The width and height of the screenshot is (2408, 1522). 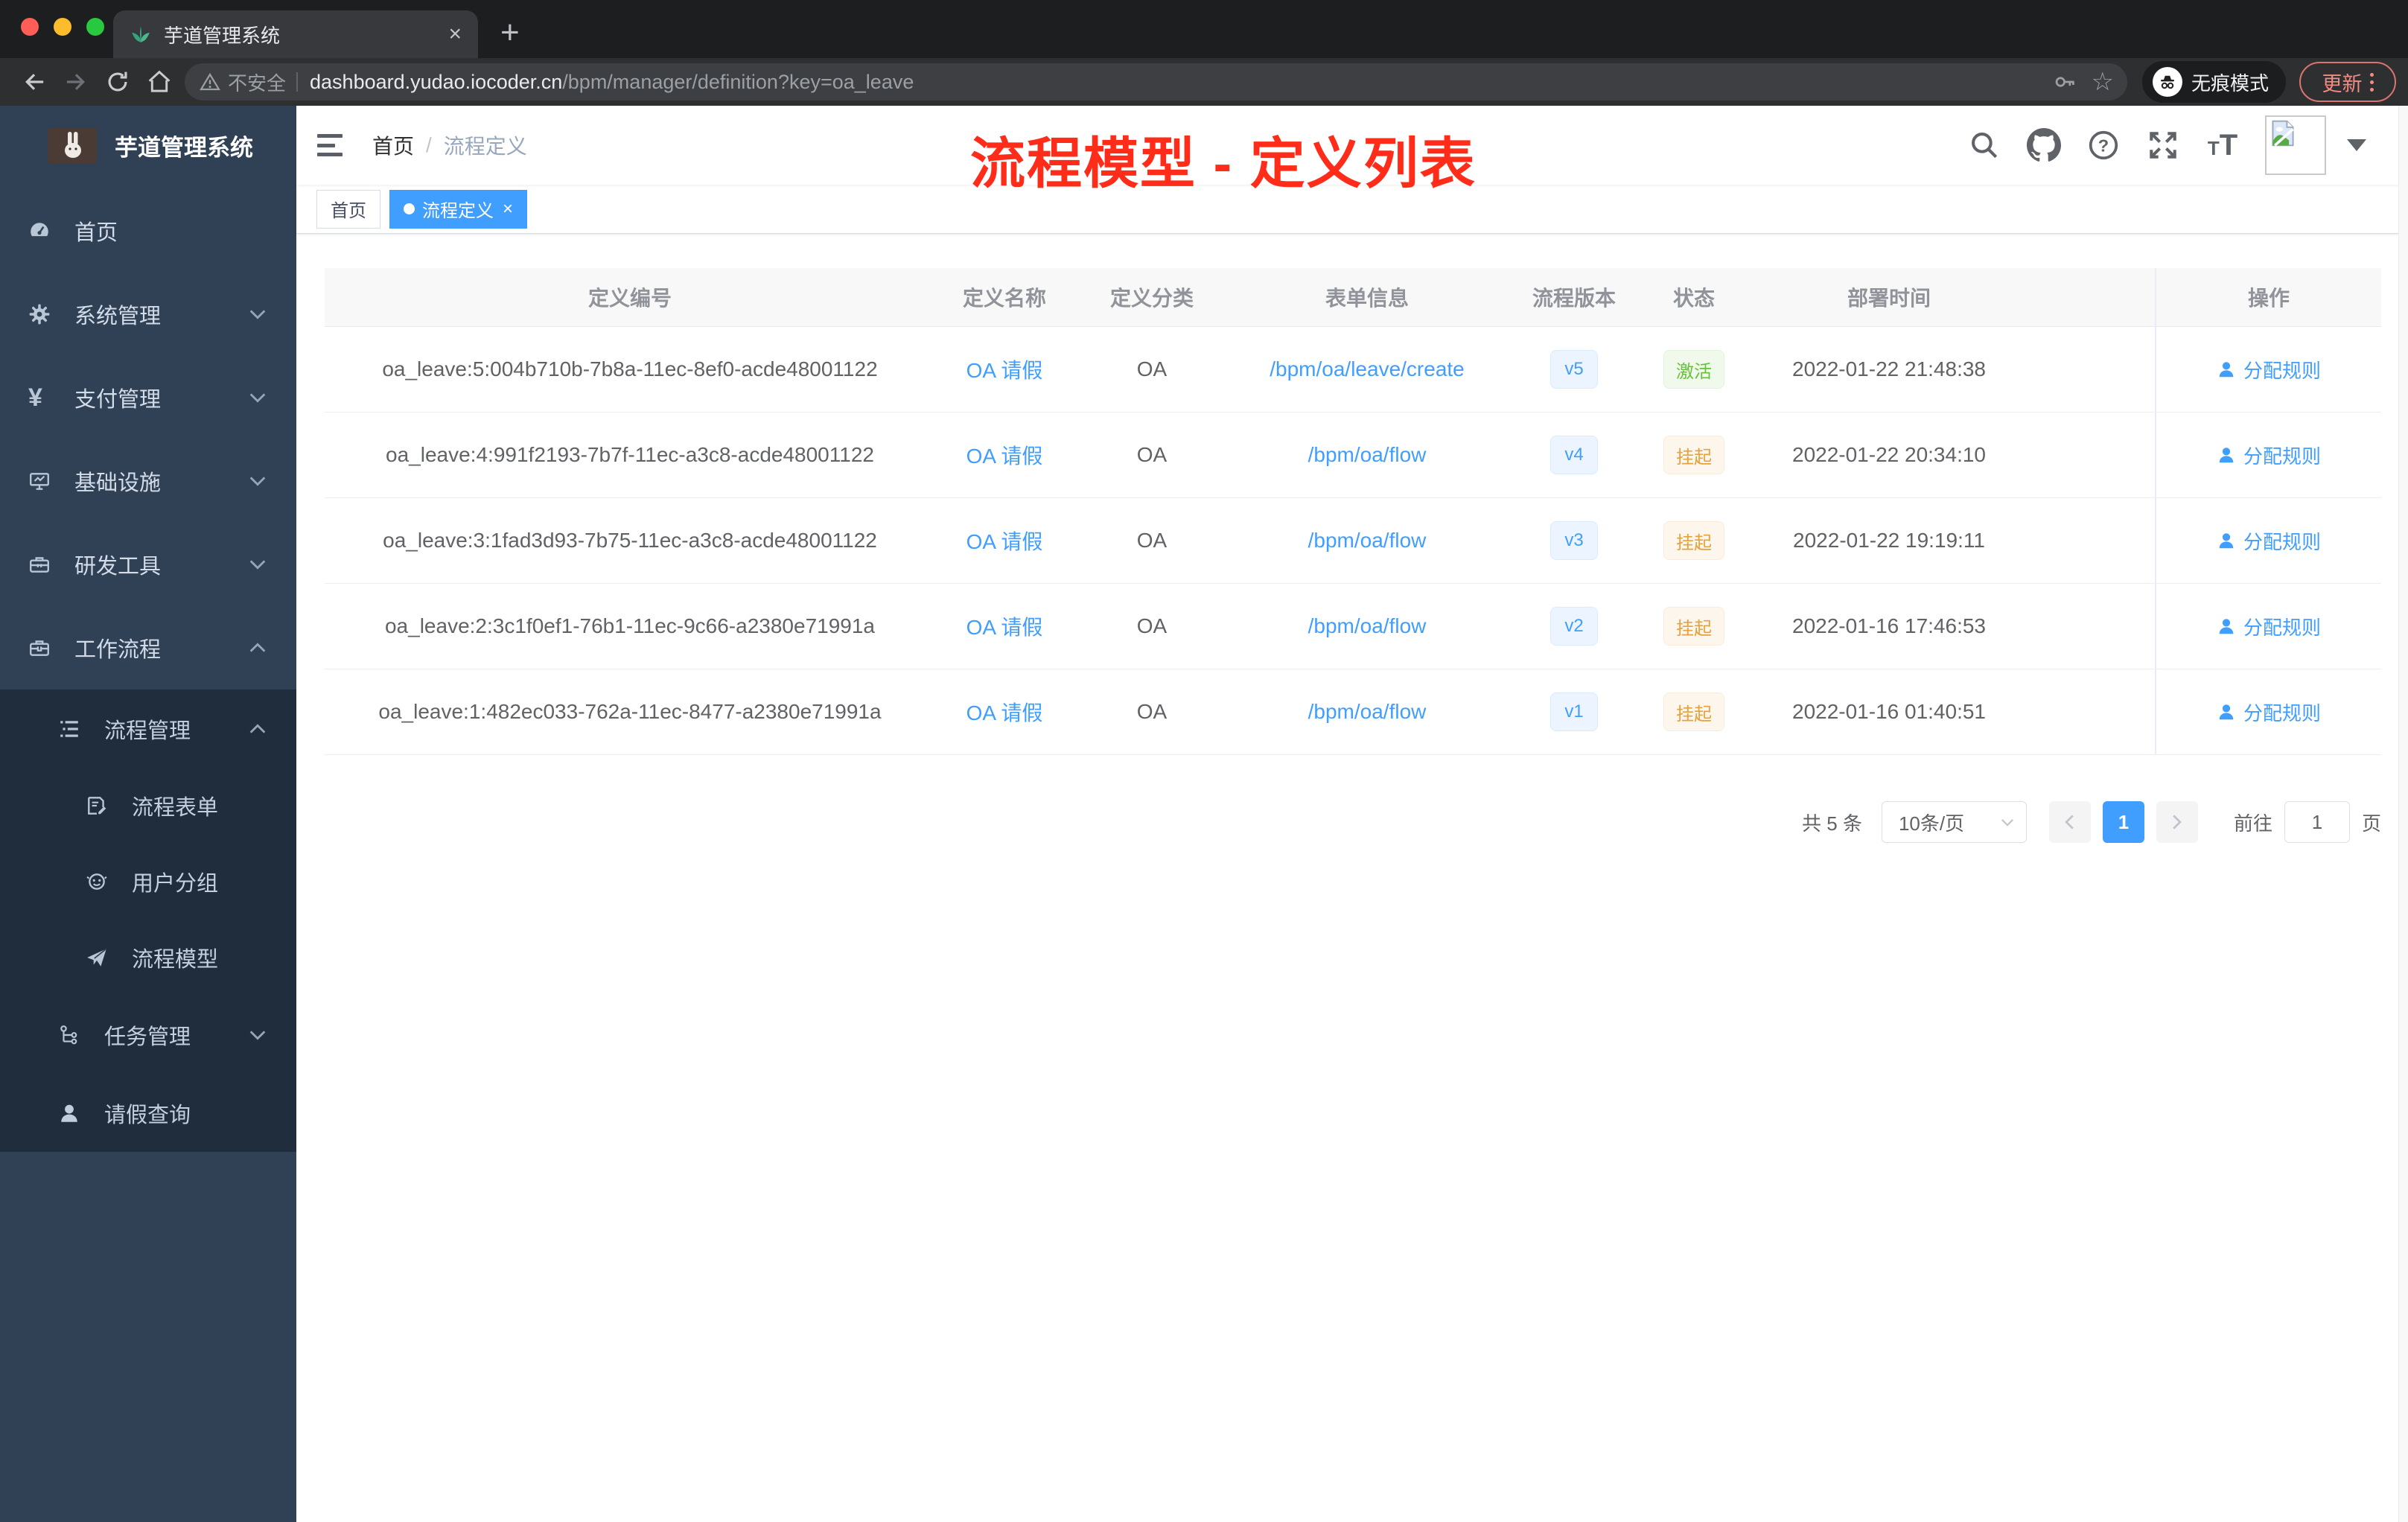 I want to click on breadcrumb-home: 首页, so click(x=393, y=145).